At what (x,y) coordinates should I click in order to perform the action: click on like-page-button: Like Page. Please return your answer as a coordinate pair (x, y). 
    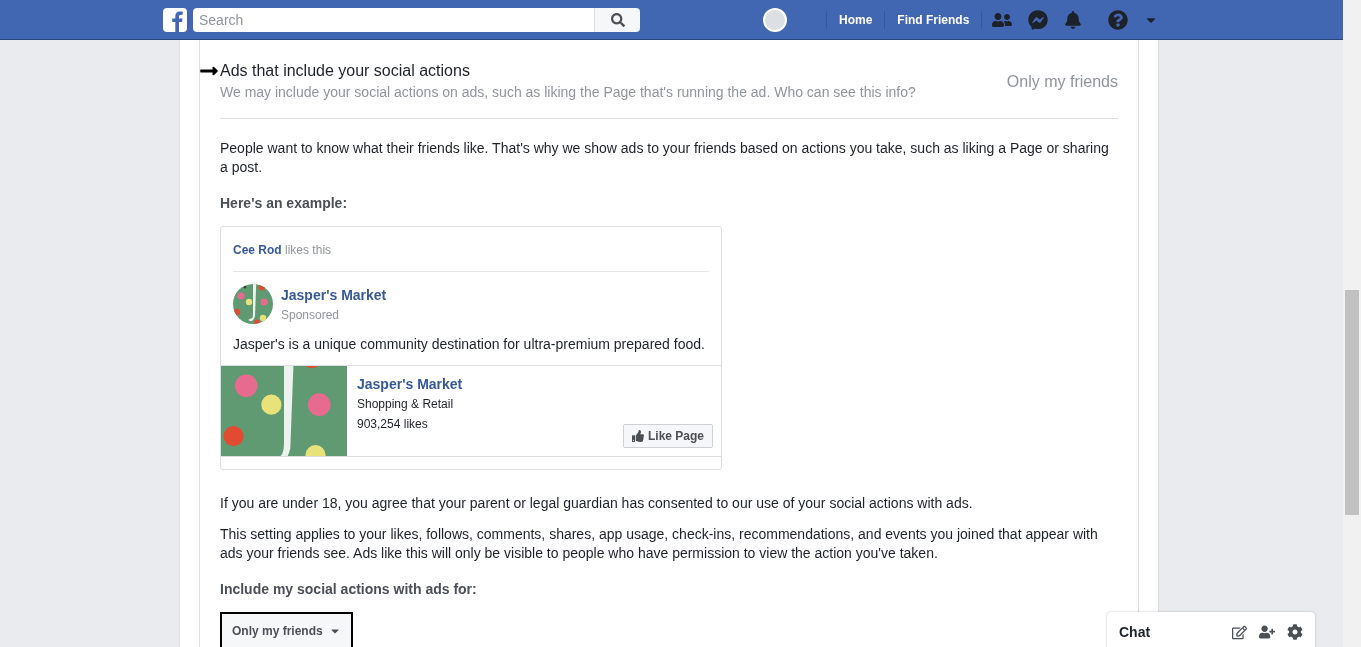
    Looking at the image, I should click on (667, 436).